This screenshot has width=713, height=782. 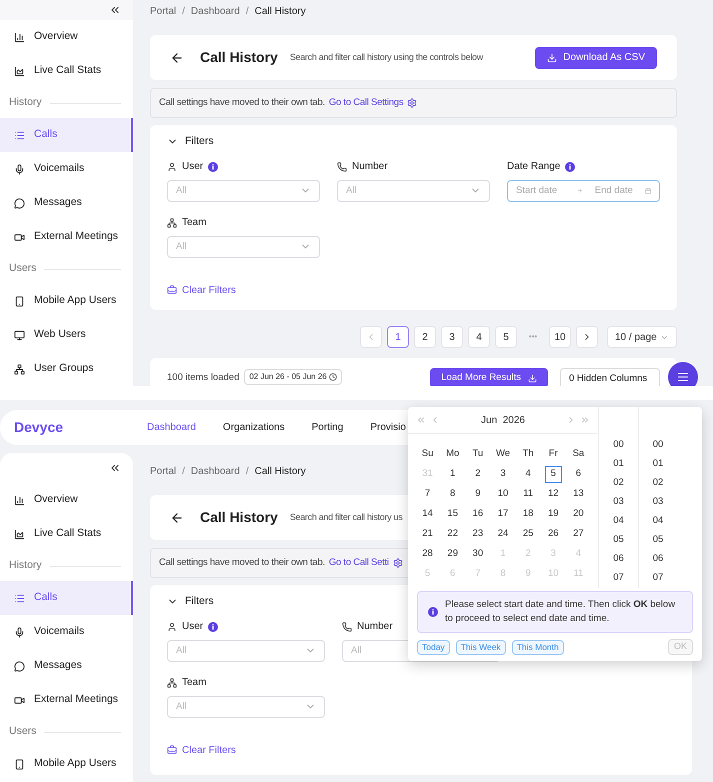 What do you see at coordinates (66, 335) in the screenshot?
I see `sidebar-item: Web Users` at bounding box center [66, 335].